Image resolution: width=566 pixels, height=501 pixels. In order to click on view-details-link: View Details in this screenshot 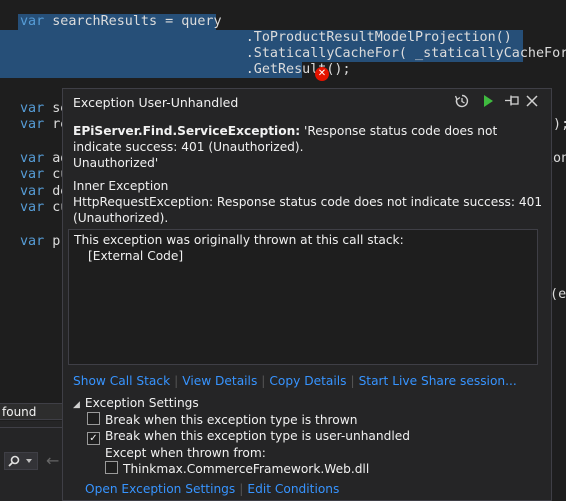, I will do `click(219, 381)`.